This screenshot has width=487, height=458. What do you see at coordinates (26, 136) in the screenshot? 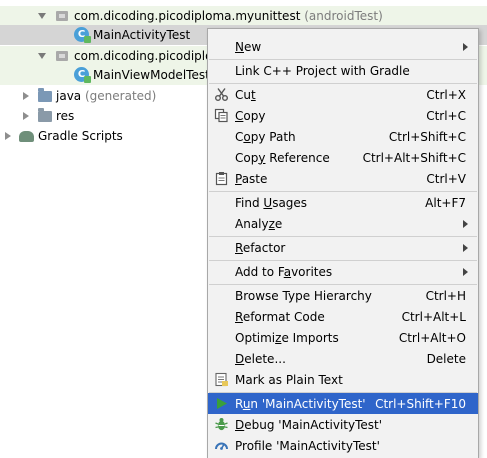
I see `gradle-icon` at bounding box center [26, 136].